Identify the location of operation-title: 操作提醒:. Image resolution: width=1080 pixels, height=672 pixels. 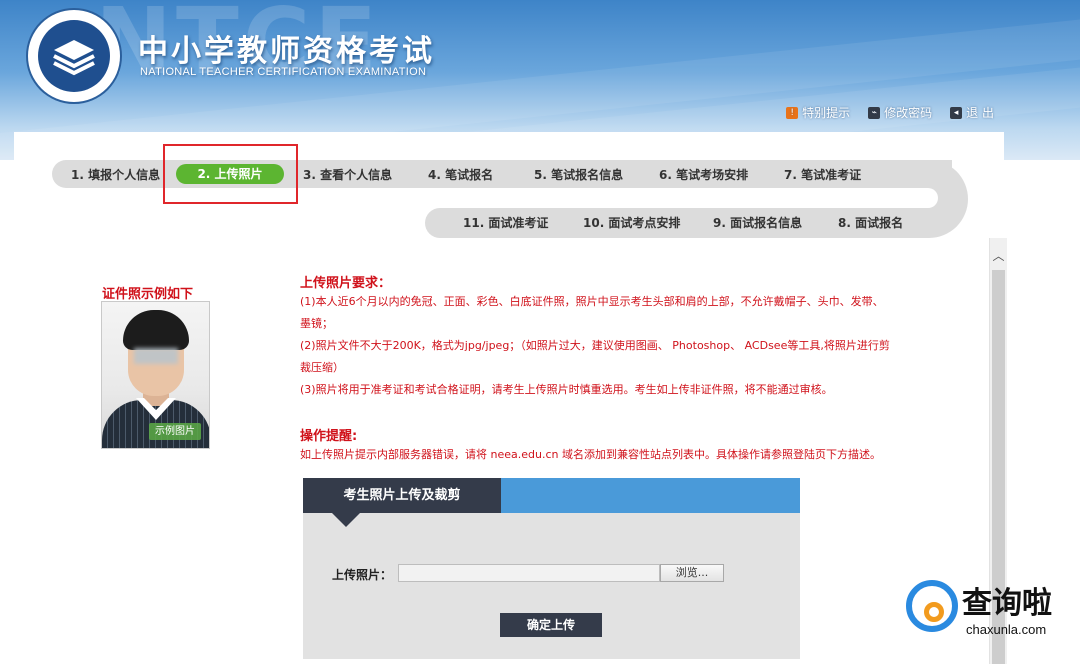
(329, 436).